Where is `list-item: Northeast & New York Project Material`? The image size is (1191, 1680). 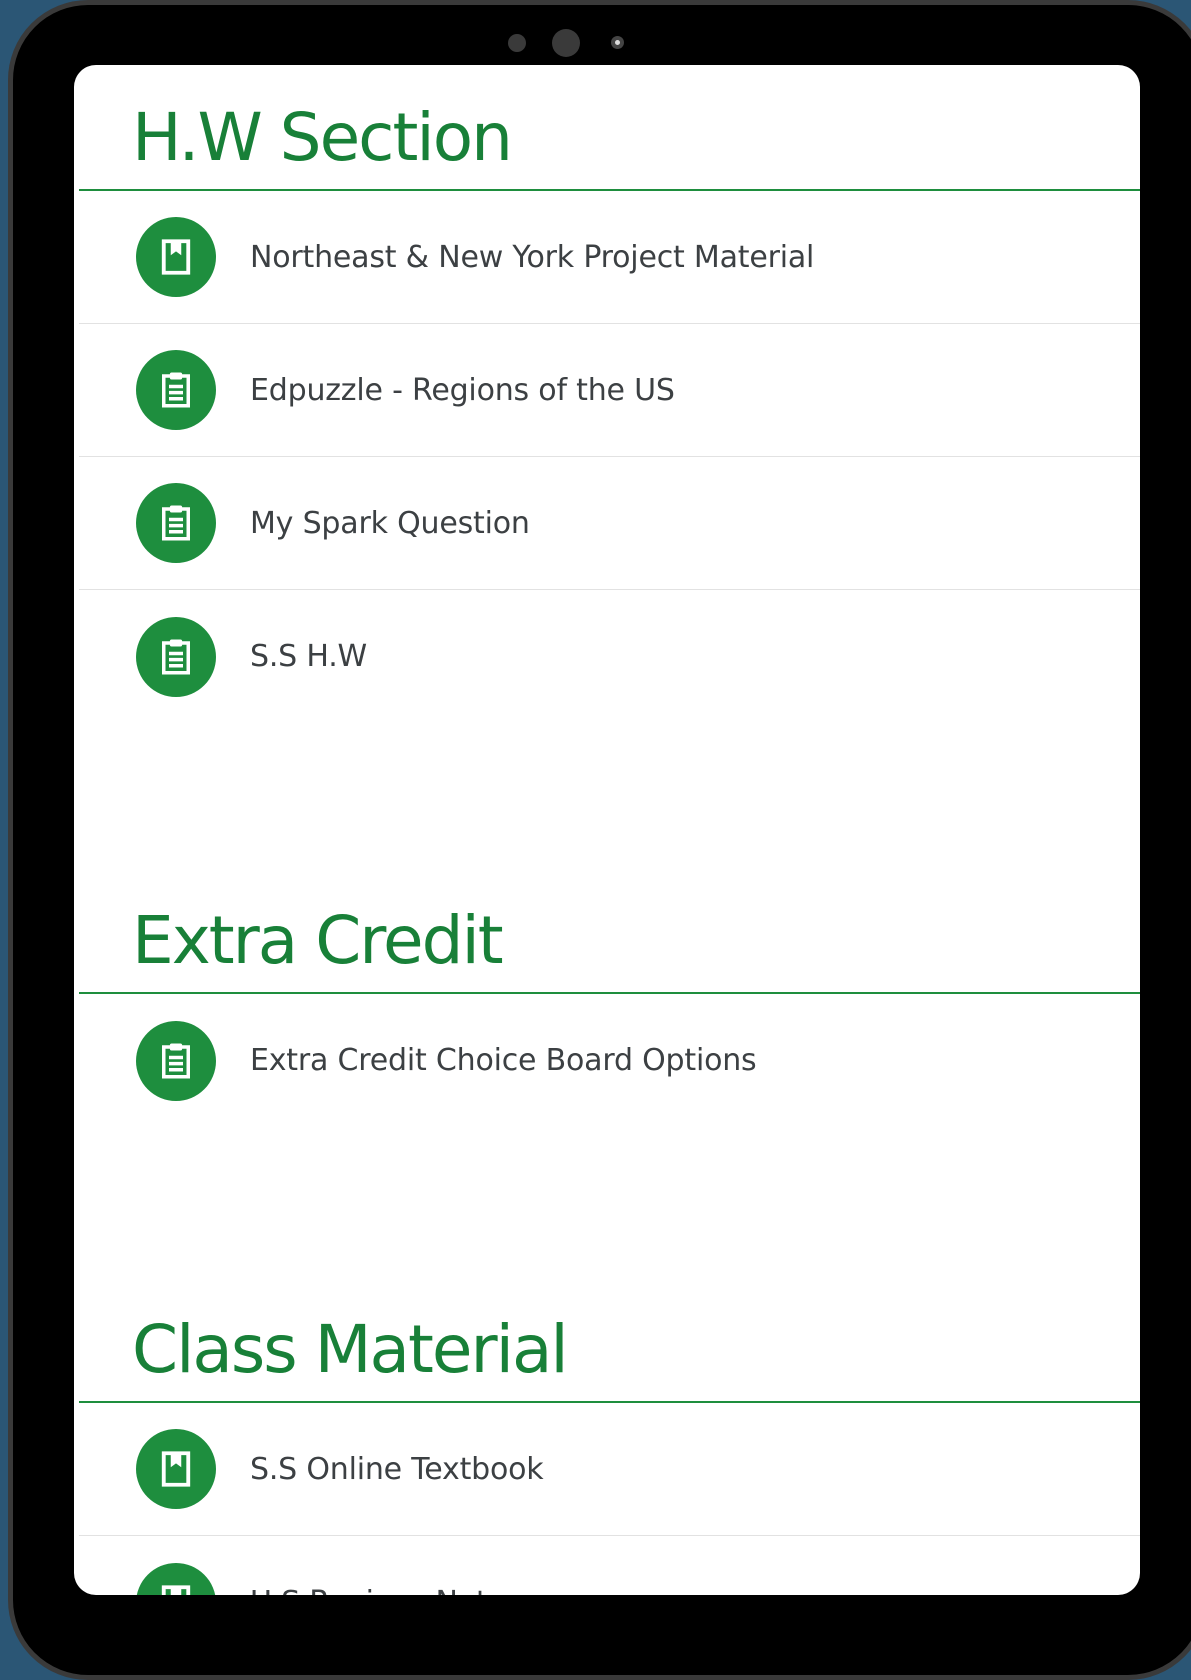 list-item: Northeast & New York Project Material is located at coordinates (609, 257).